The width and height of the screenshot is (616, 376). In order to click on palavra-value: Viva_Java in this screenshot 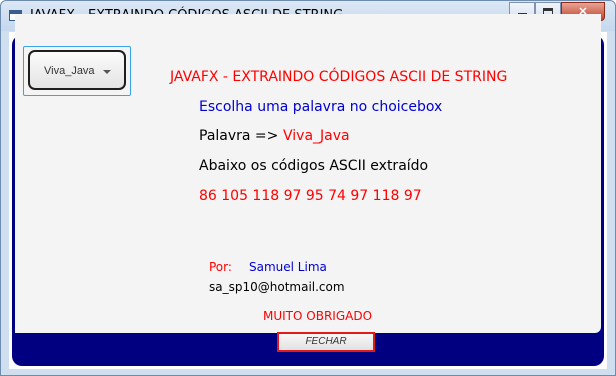, I will do `click(316, 136)`.